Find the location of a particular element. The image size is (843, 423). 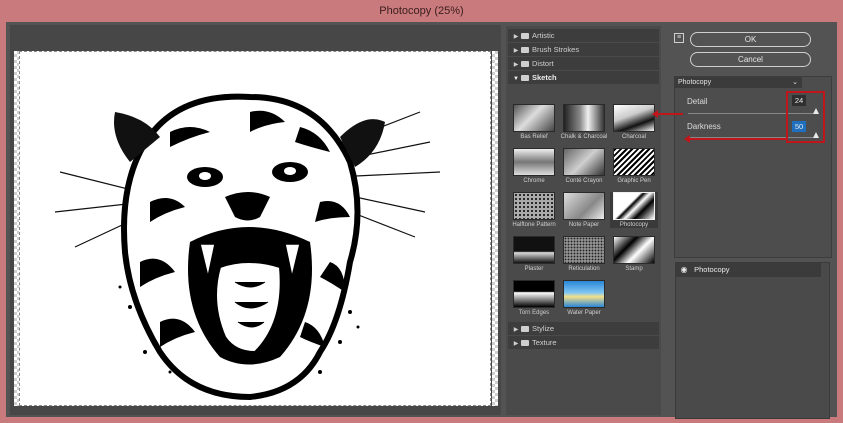

filter-thumb-chalk-charcoal: Chalk & Charcoal is located at coordinates (584, 122).